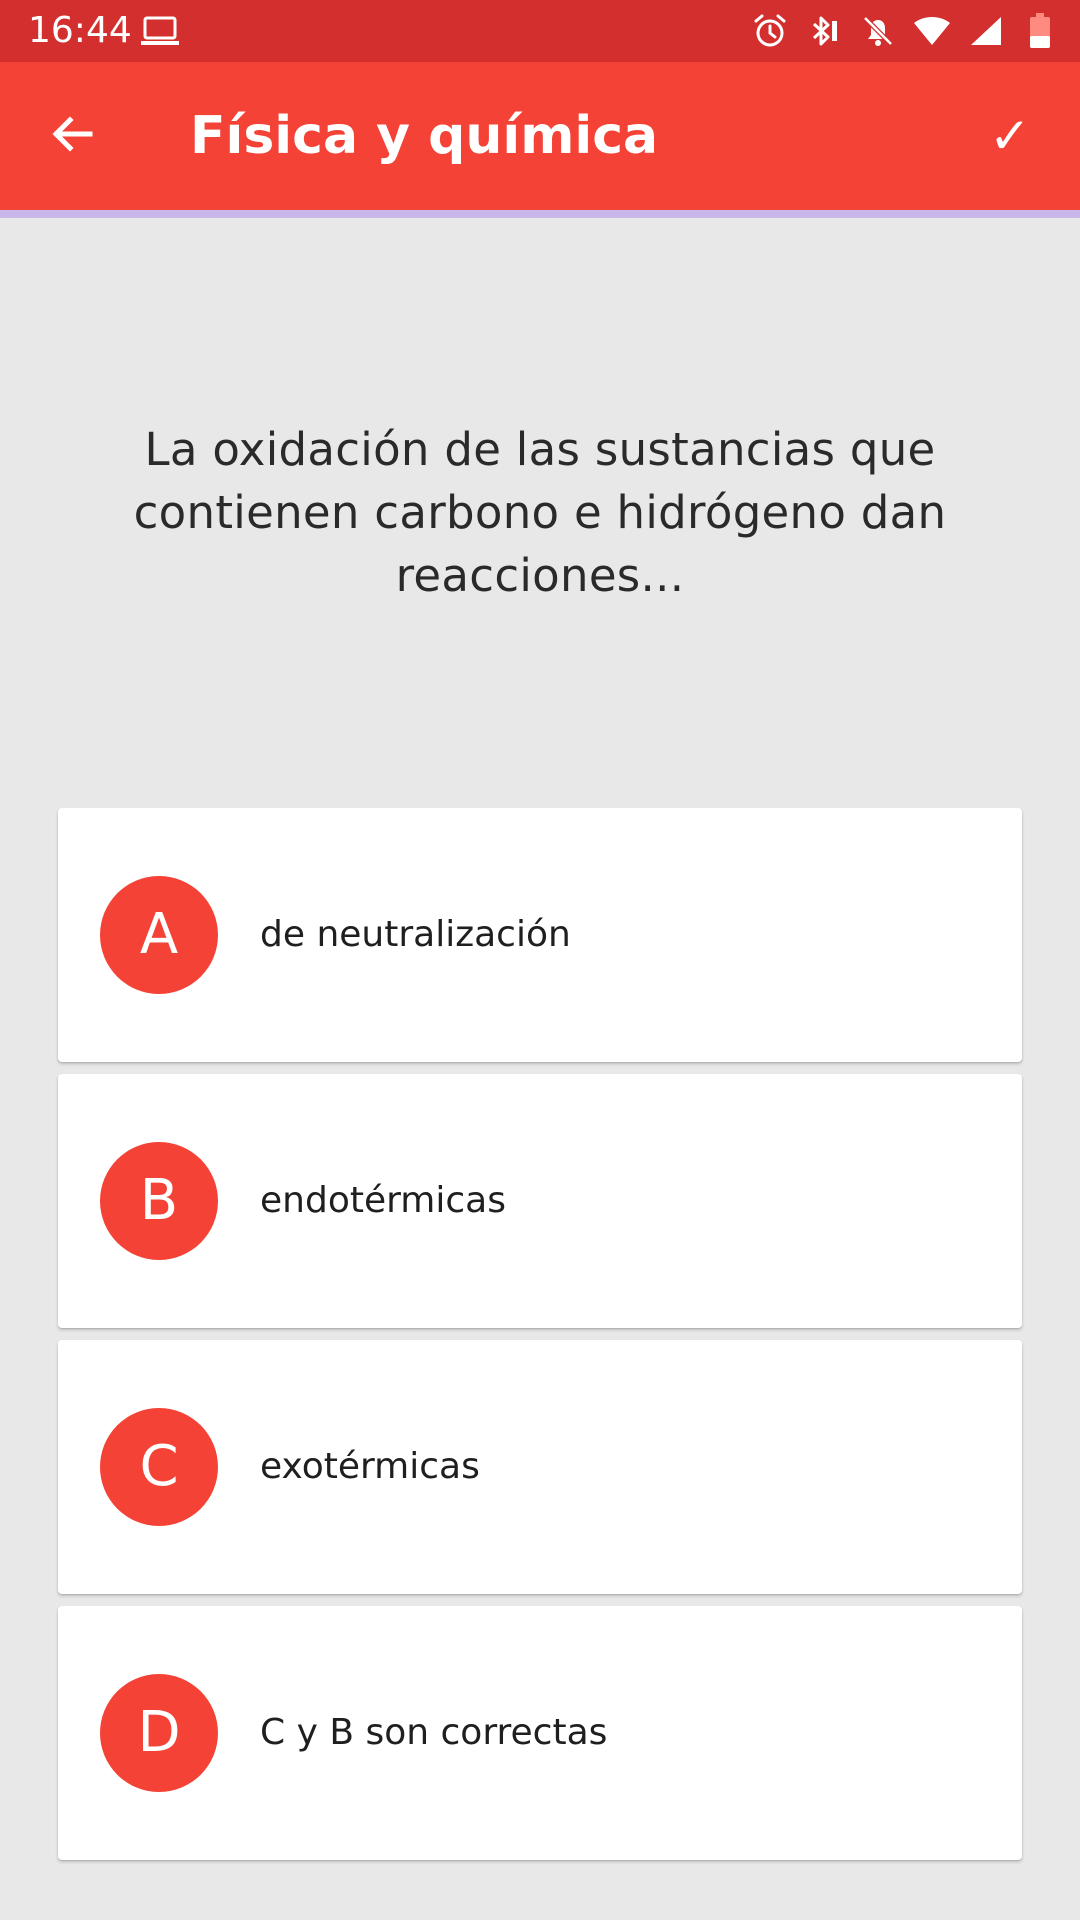 Image resolution: width=1080 pixels, height=1920 pixels. What do you see at coordinates (159, 1201) in the screenshot?
I see `answer-letter-badge: B` at bounding box center [159, 1201].